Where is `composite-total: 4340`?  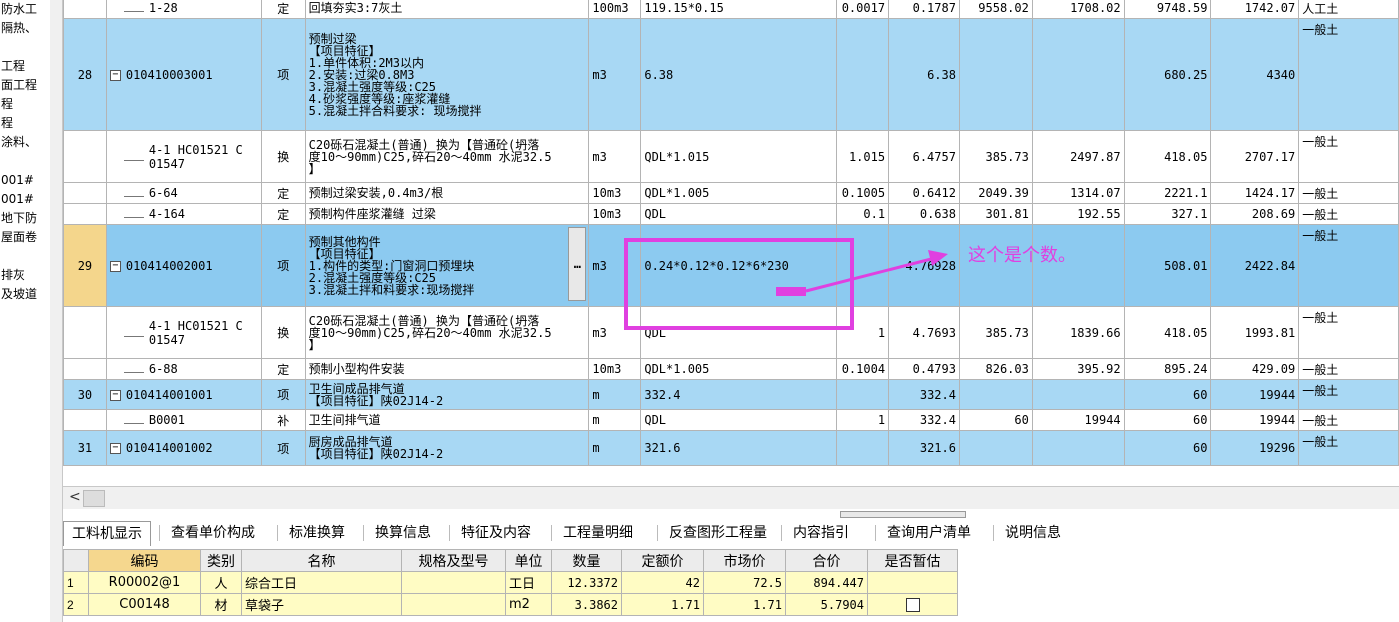
composite-total: 4340 is located at coordinates (1255, 74).